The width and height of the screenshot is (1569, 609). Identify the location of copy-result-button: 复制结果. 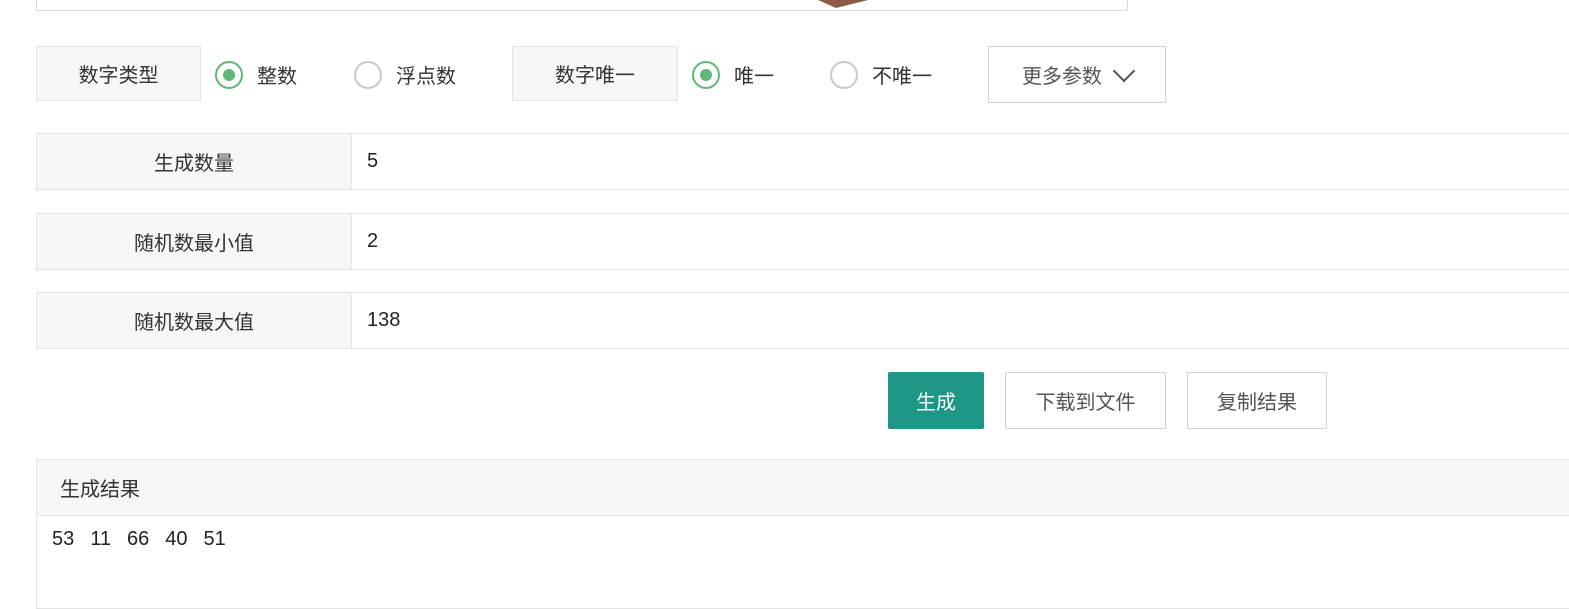
(1257, 400).